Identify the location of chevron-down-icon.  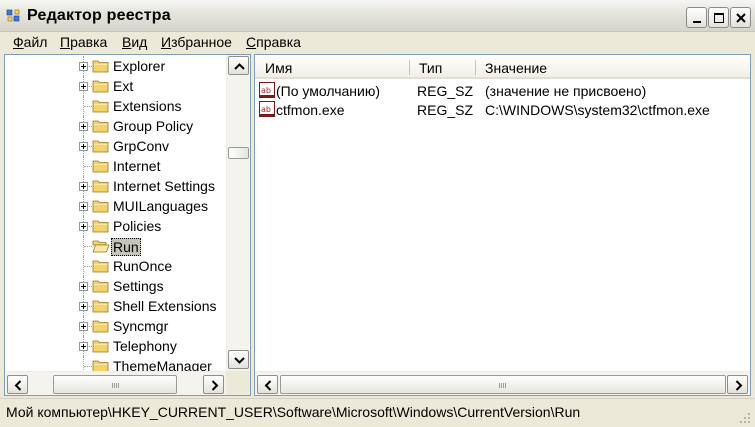
(239, 360).